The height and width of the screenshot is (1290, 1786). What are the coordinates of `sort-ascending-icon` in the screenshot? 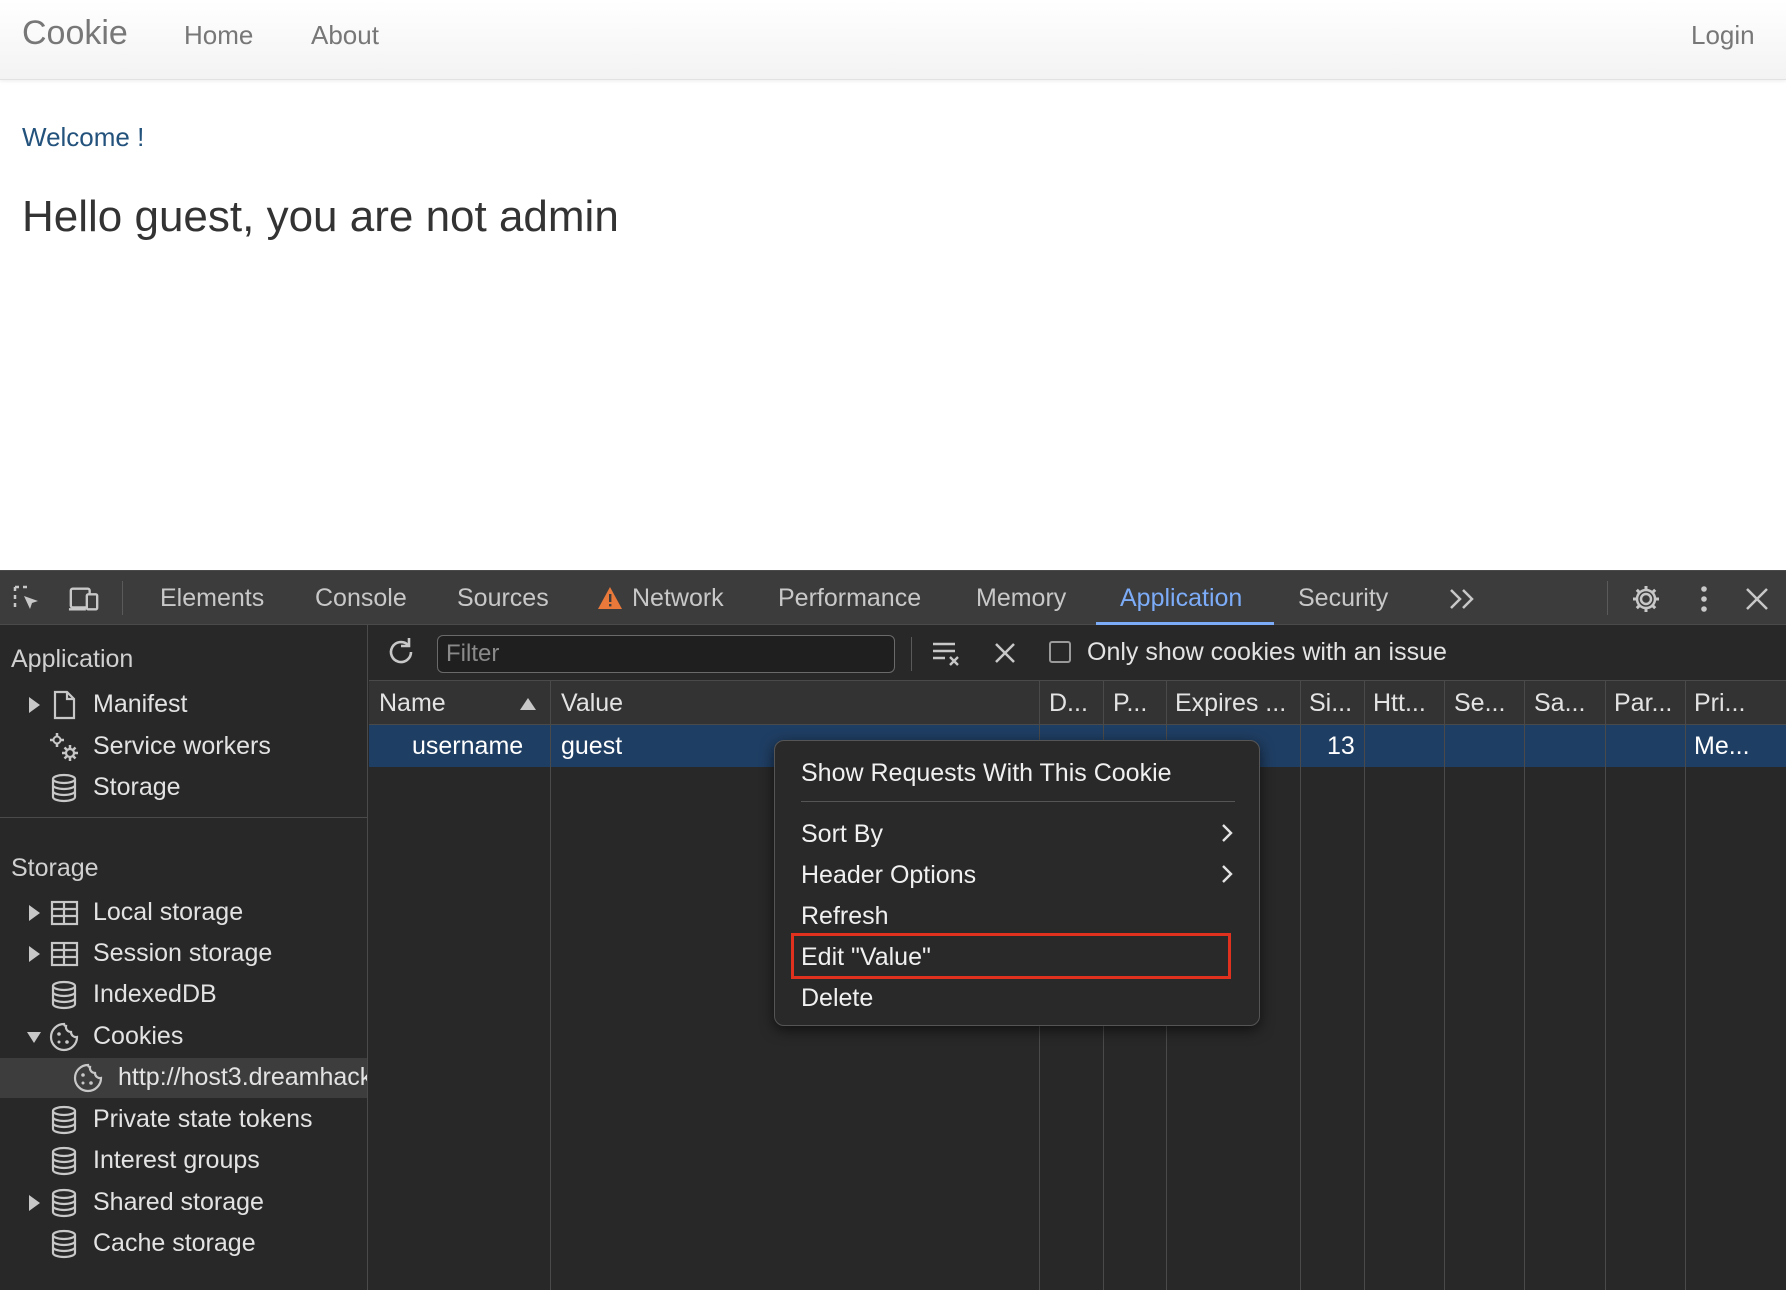 It's located at (528, 704).